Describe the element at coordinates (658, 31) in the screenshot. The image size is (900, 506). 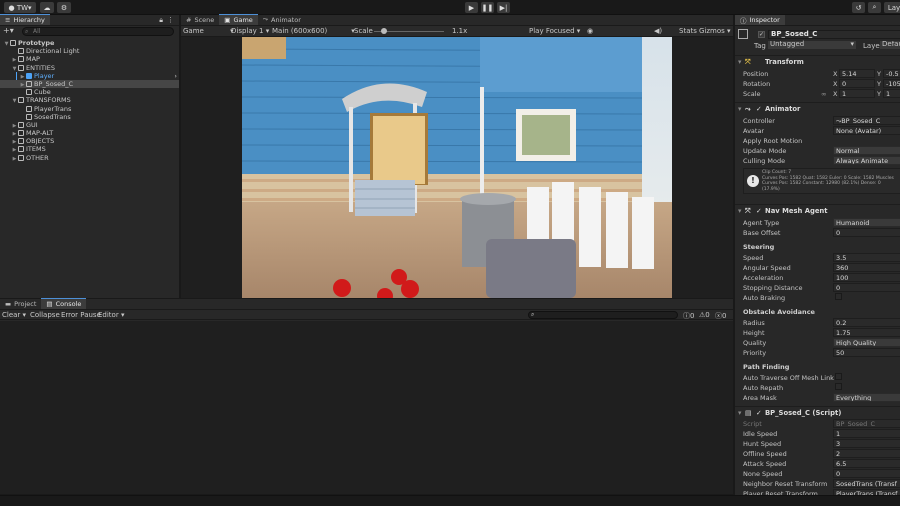
I see `speaker-icon: ◀)` at that location.